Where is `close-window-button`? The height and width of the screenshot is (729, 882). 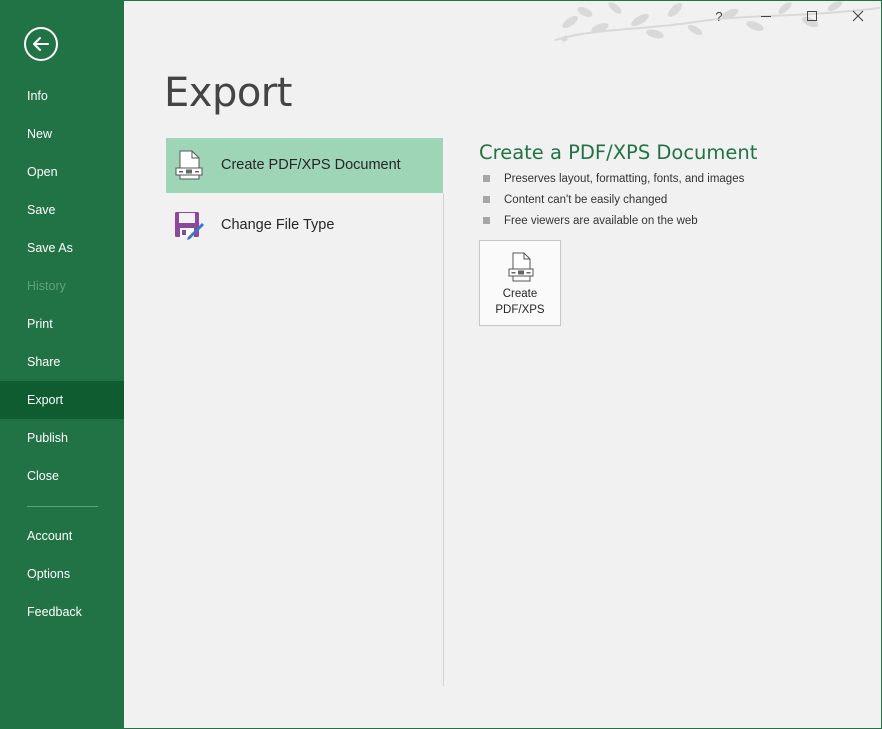
close-window-button is located at coordinates (858, 16).